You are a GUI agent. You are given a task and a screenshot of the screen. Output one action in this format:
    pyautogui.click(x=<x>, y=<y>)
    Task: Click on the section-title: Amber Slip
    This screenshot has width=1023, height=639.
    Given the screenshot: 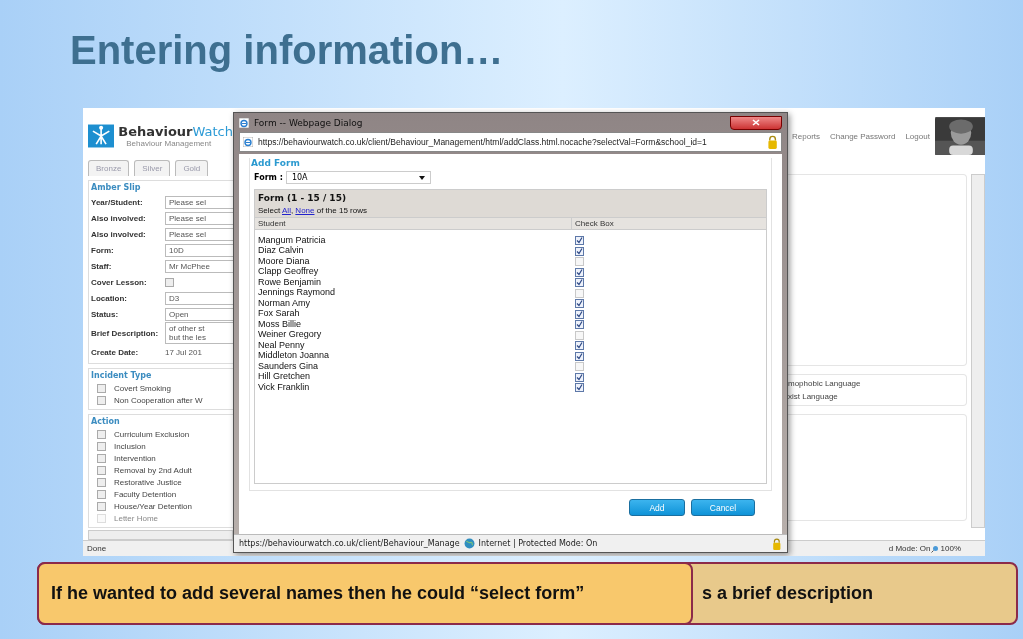 What is the action you would take?
    pyautogui.click(x=116, y=187)
    